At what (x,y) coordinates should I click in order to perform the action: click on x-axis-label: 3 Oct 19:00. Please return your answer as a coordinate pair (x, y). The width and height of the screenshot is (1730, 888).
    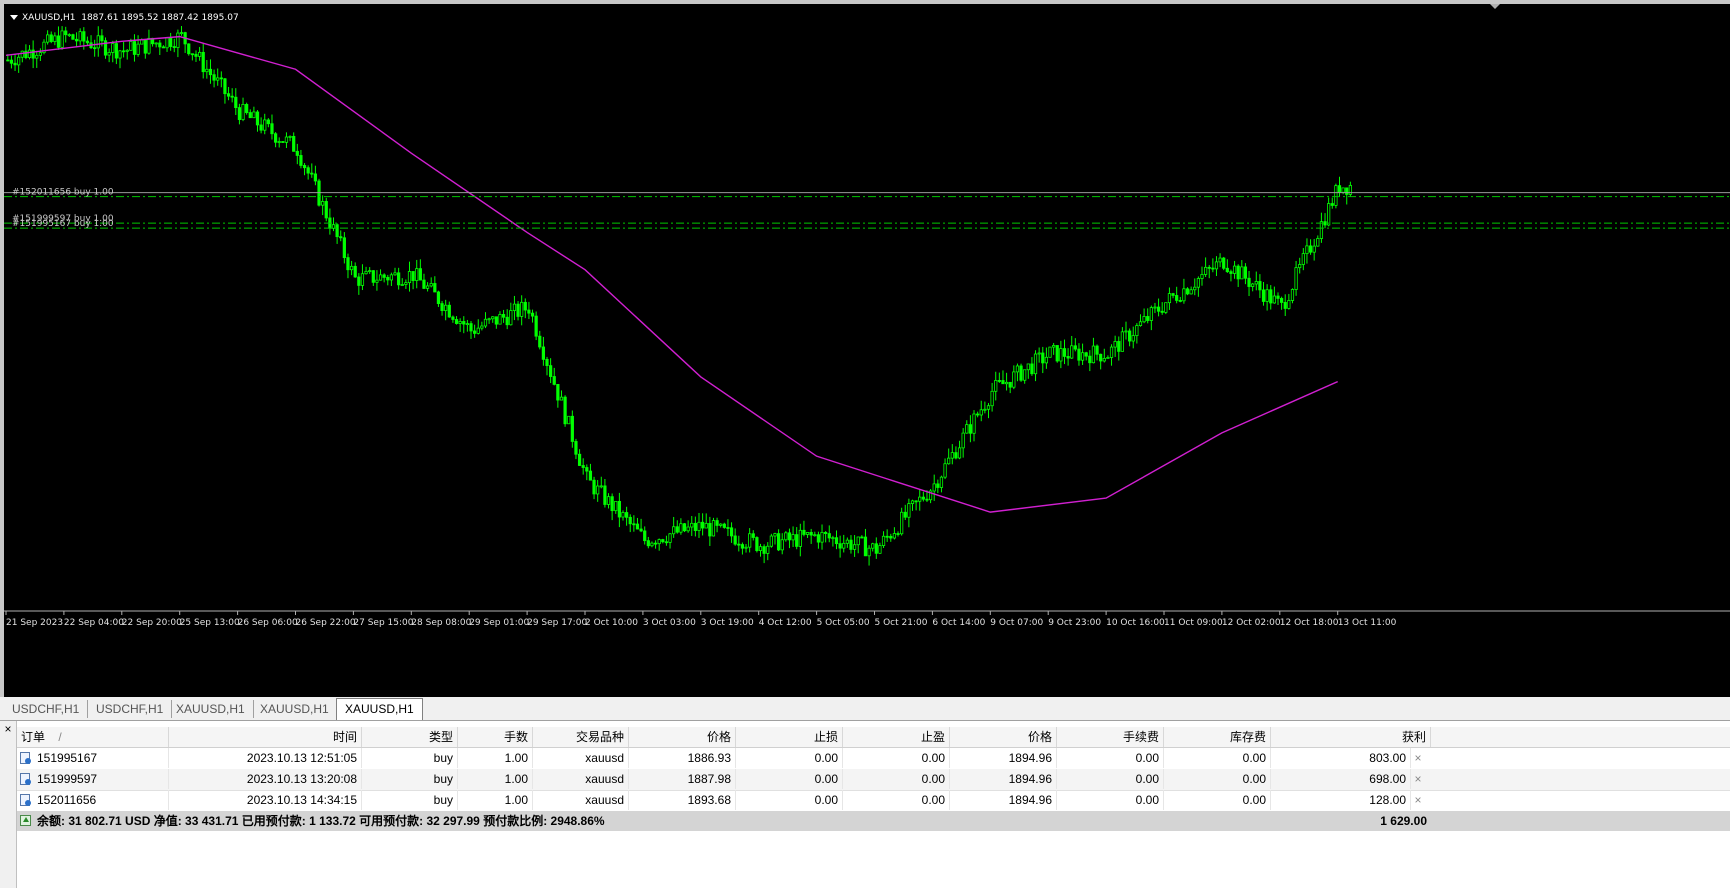
    Looking at the image, I should click on (727, 623).